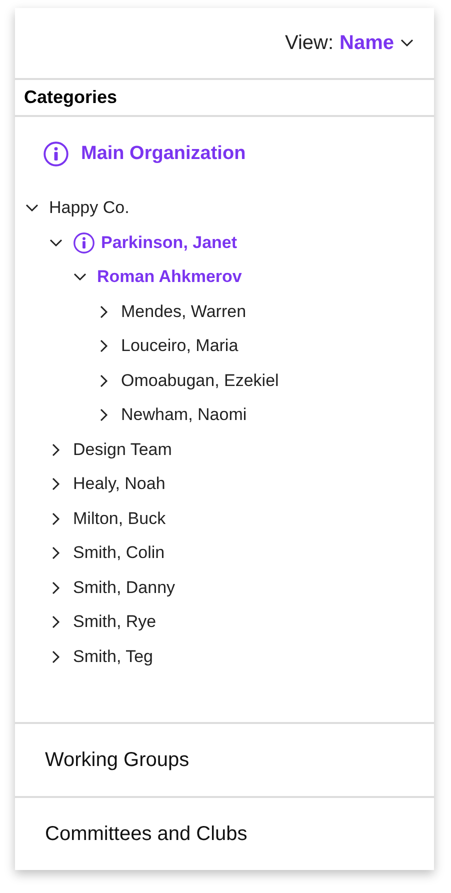  What do you see at coordinates (119, 518) in the screenshot?
I see `tree-item: Milton, Buck` at bounding box center [119, 518].